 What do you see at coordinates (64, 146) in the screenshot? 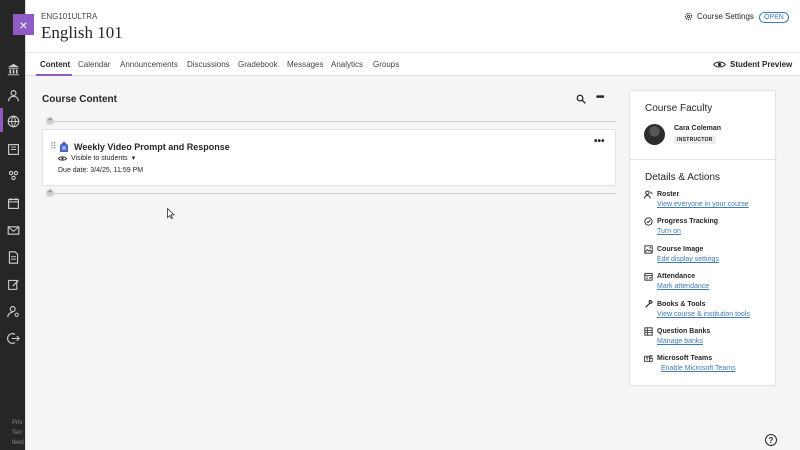
I see `assignment-icon` at bounding box center [64, 146].